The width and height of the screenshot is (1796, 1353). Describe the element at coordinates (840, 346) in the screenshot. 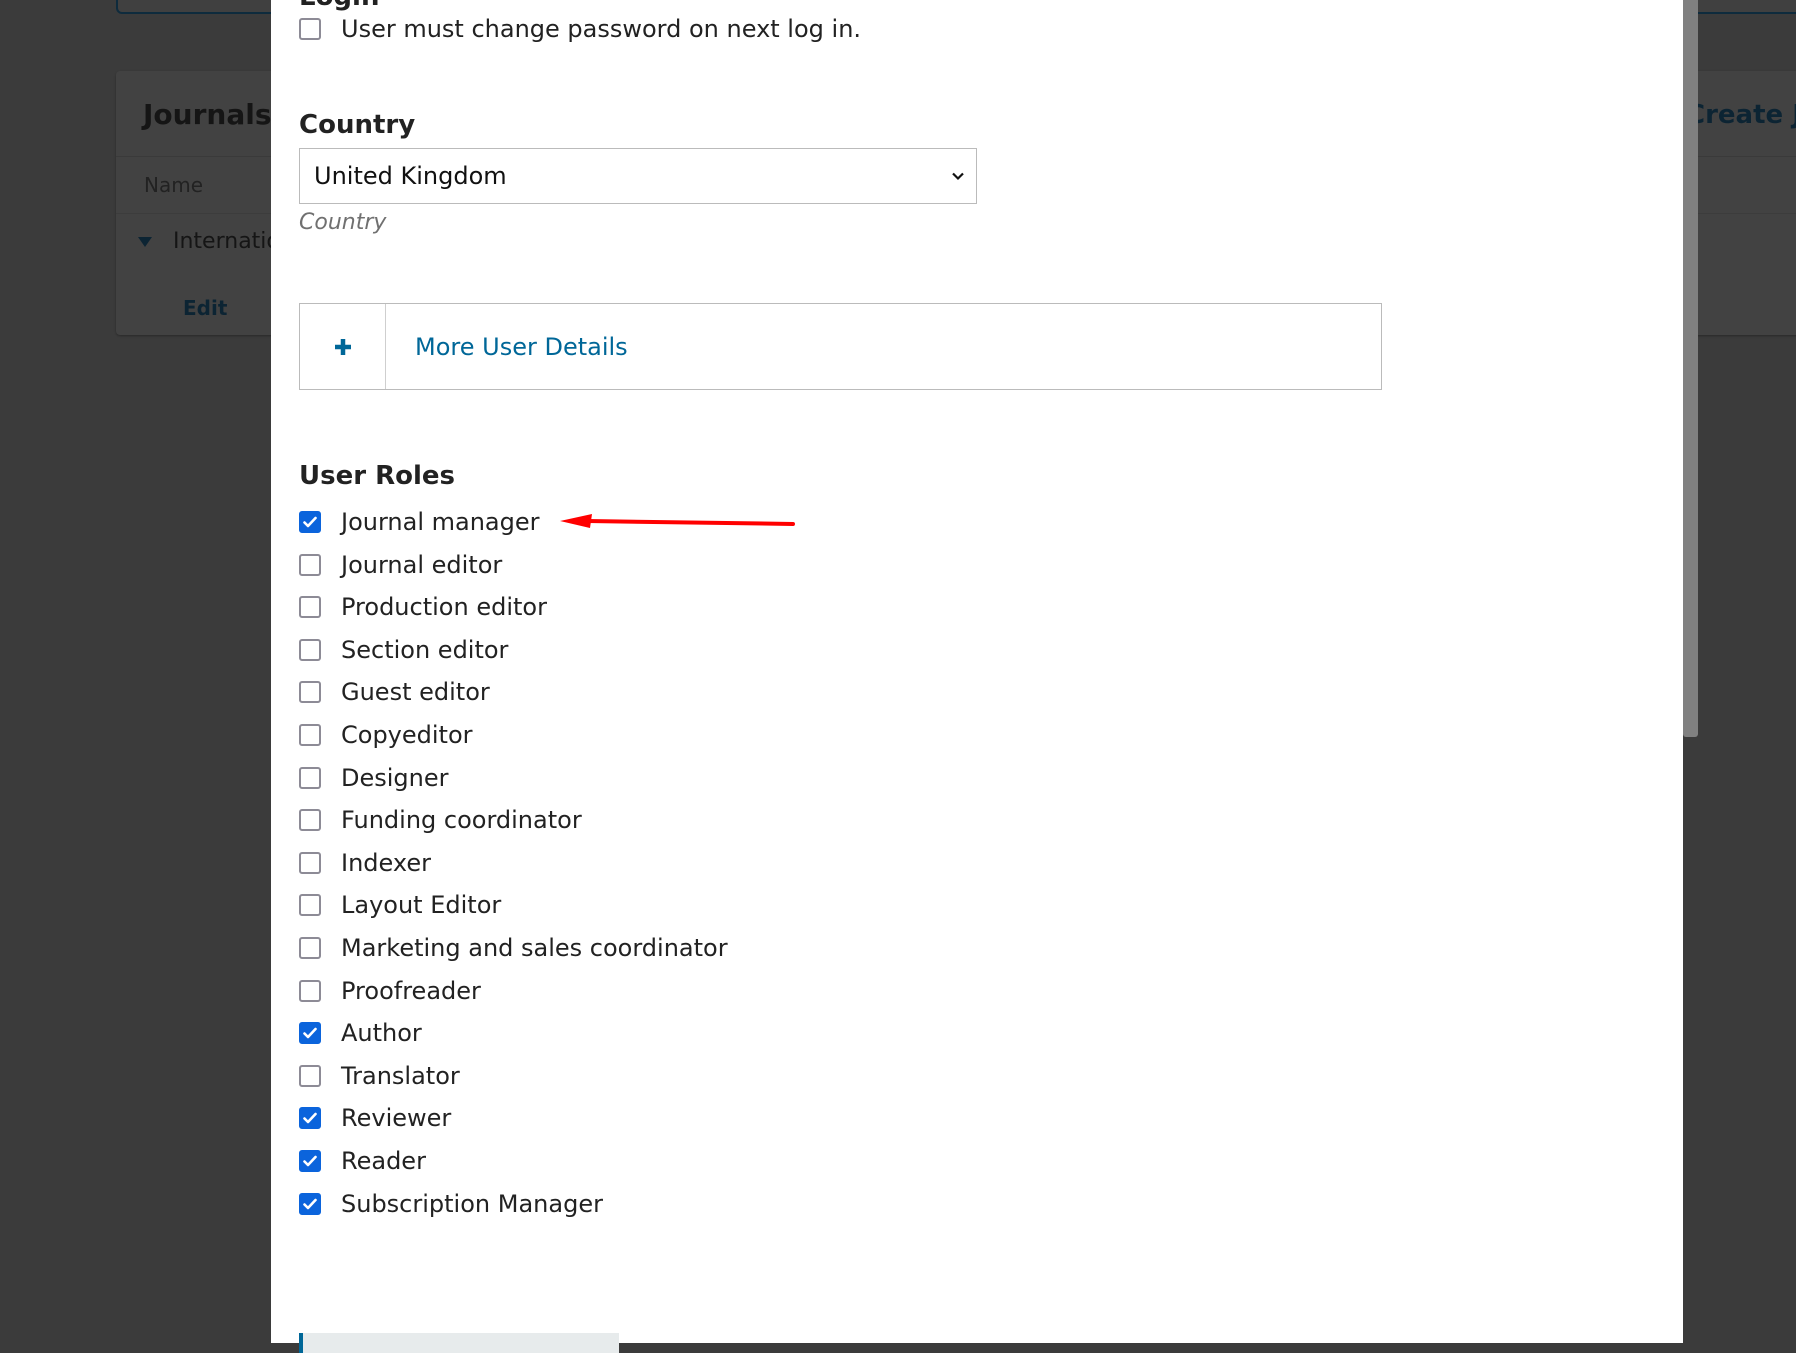

I see `more-user-details-toggle: More User Details` at that location.